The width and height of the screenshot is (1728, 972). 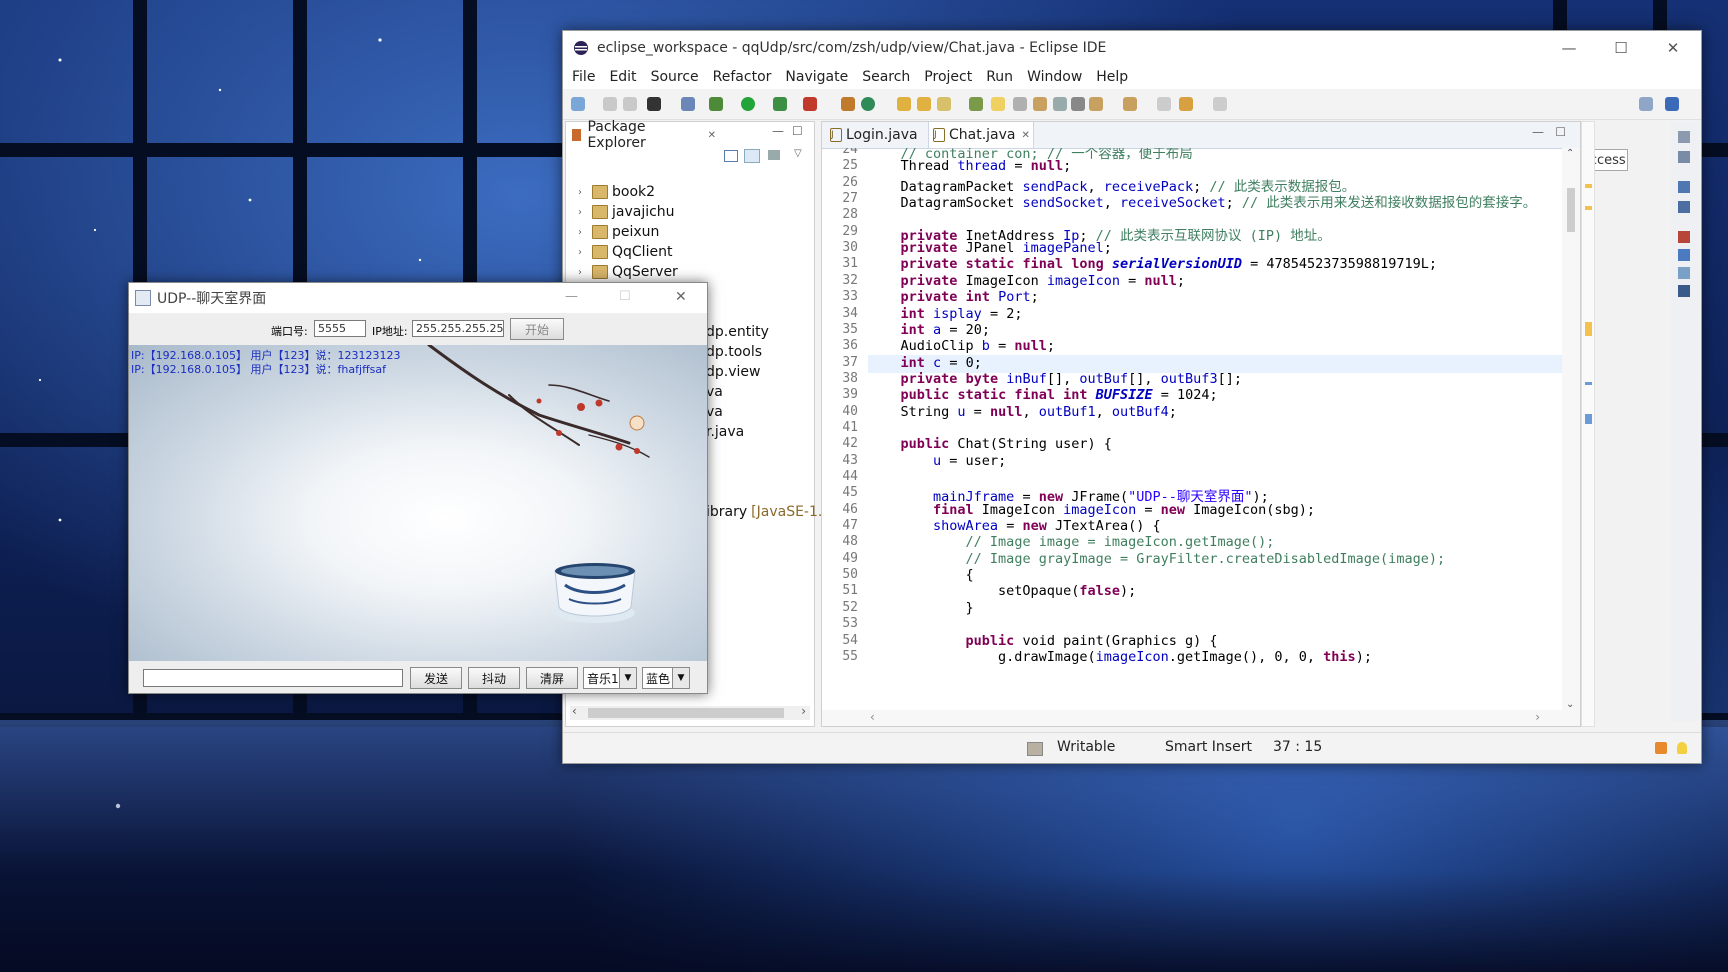 What do you see at coordinates (610, 678) in the screenshot?
I see `music-select: 音乐1 ▼` at bounding box center [610, 678].